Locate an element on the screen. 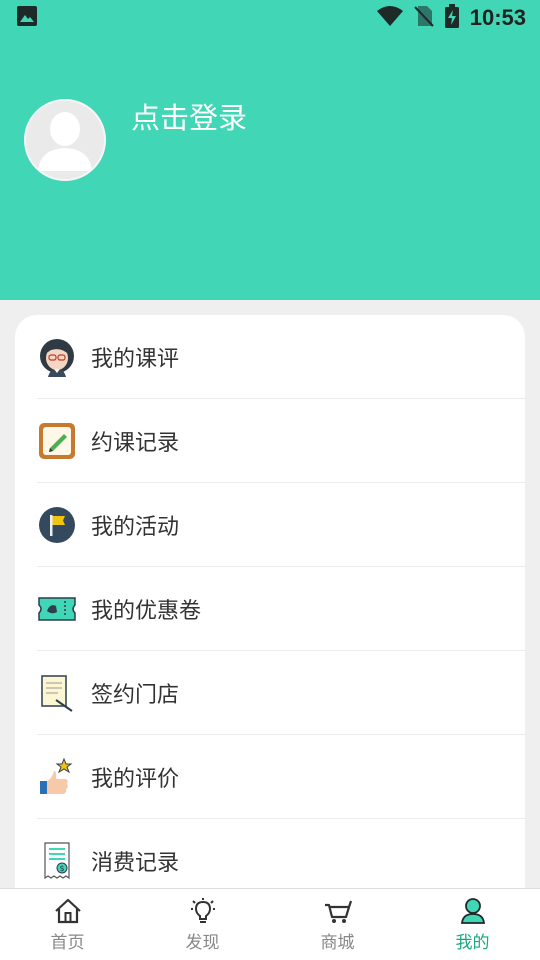  menu-item-label: 我的活动 is located at coordinates (135, 527).